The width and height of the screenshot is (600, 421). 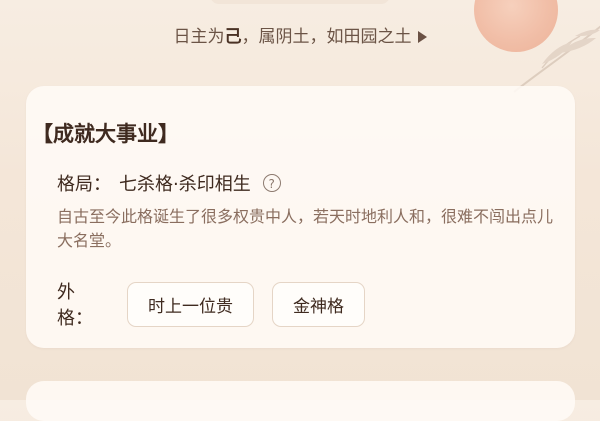 What do you see at coordinates (75, 305) in the screenshot?
I see `outer-pattern-label: 外格：` at bounding box center [75, 305].